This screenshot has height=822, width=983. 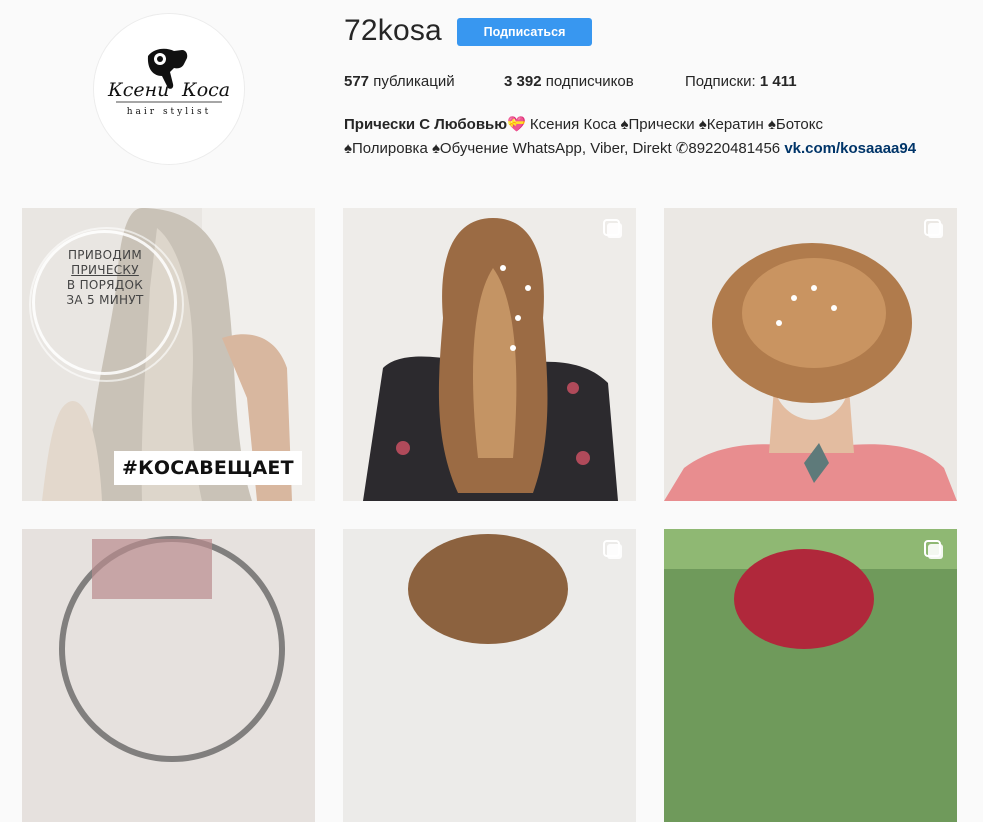 I want to click on profile-avatar: Ксени Коса hair stylist, so click(x=169, y=89).